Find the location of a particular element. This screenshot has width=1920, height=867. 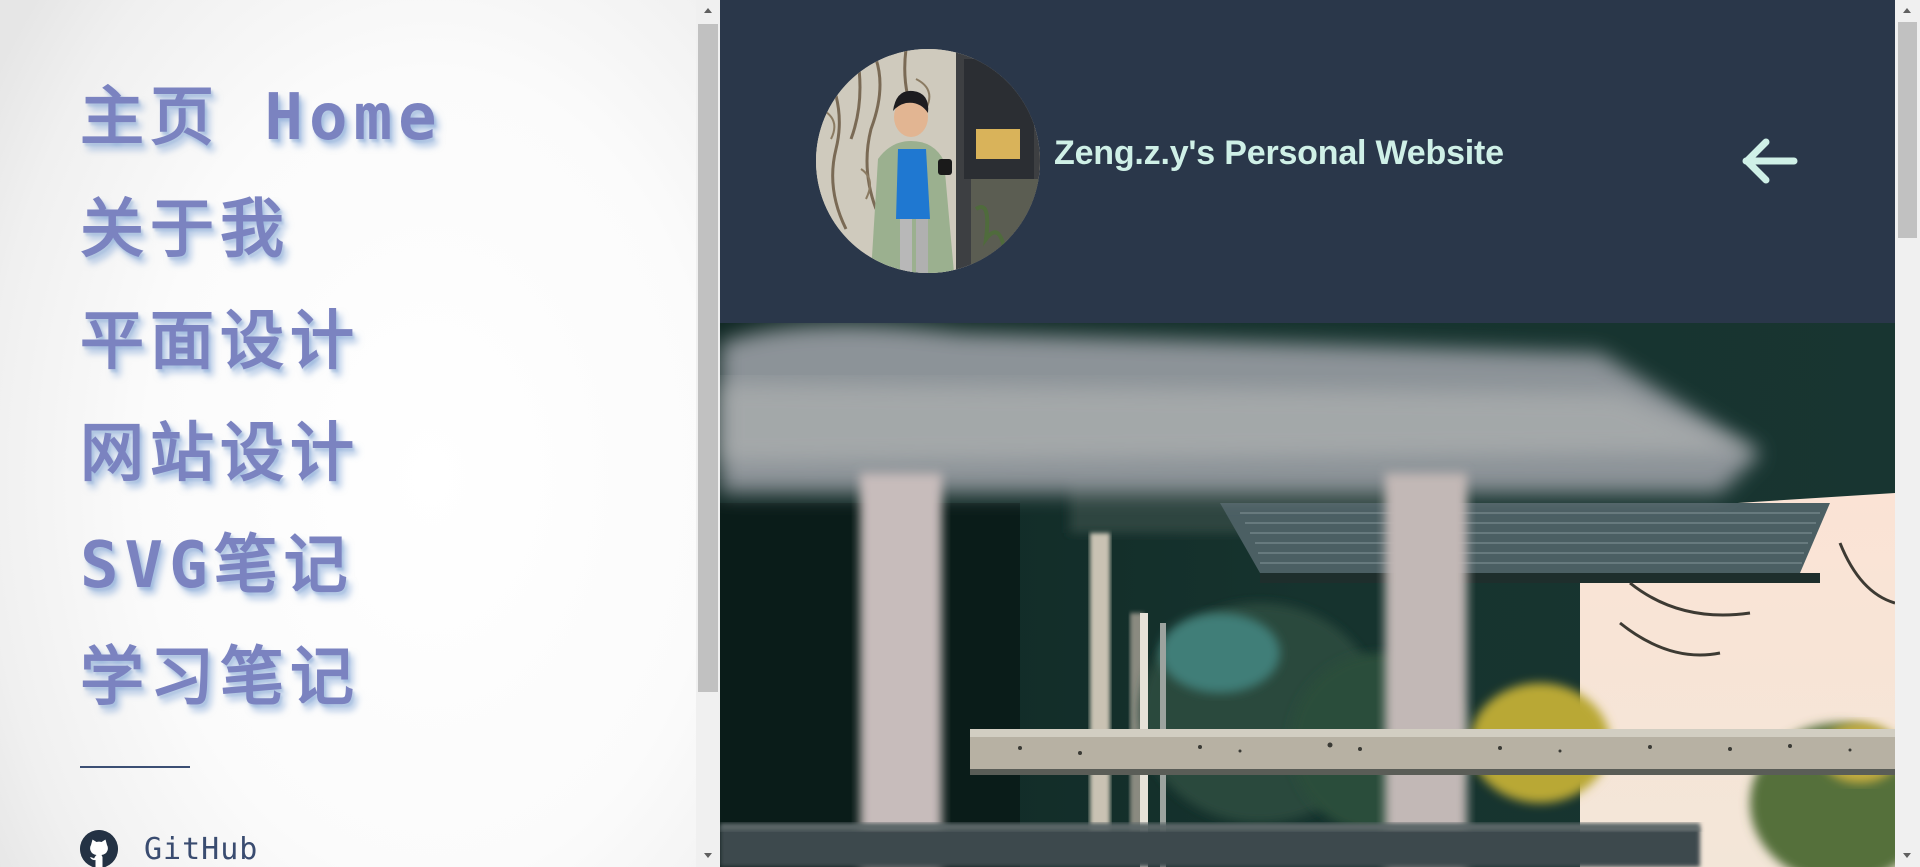

nav-item-label: 主页 Home is located at coordinates (261, 118).